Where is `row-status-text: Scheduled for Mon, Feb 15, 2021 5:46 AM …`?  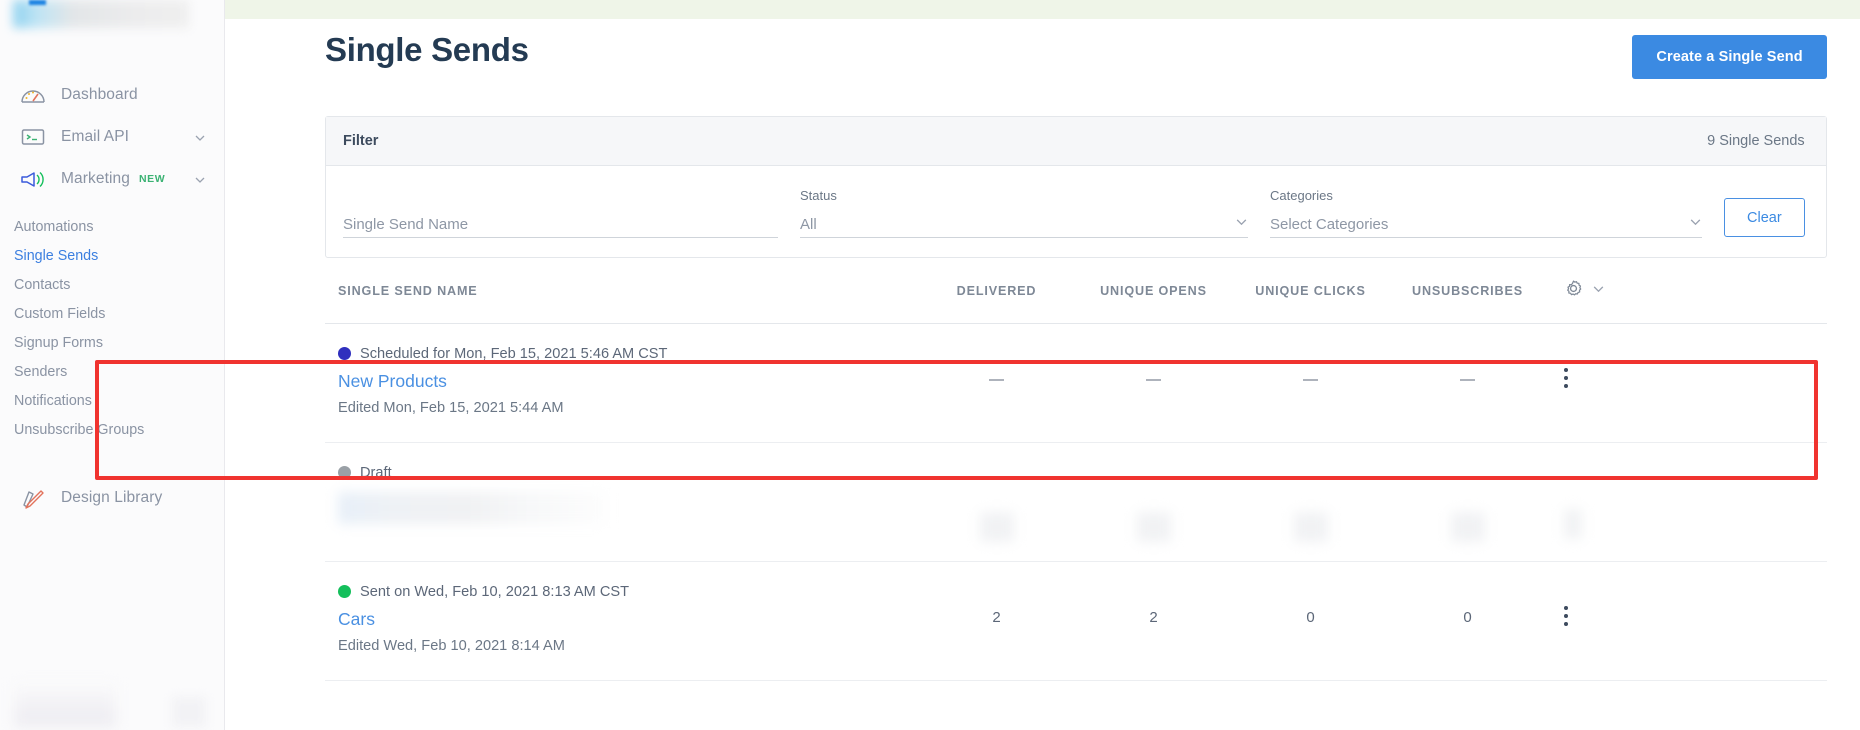
row-status-text: Scheduled for Mon, Feb 15, 2021 5:46 AM … is located at coordinates (514, 353).